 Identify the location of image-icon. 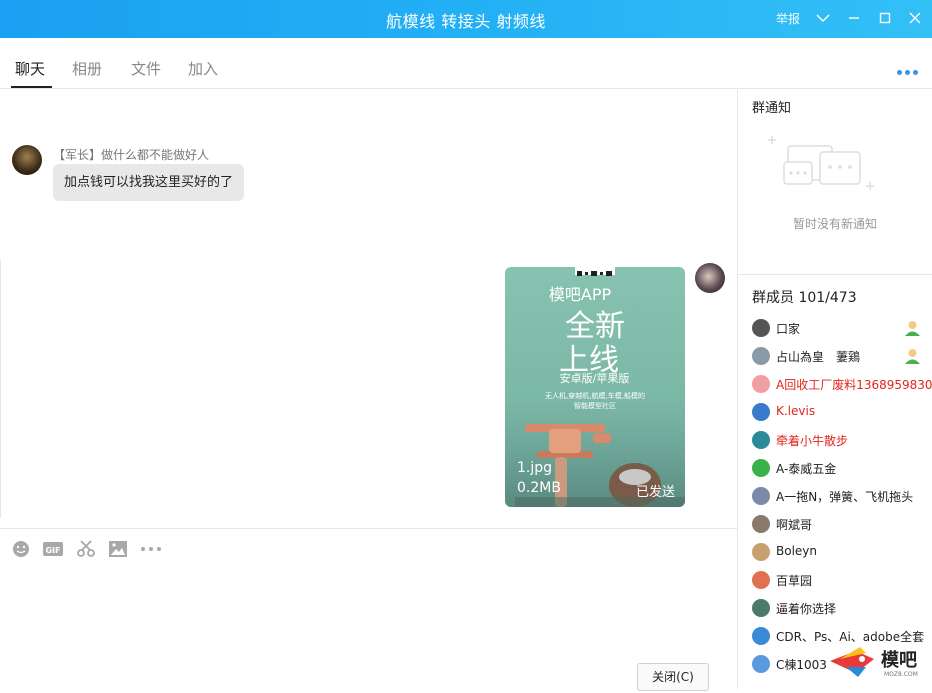
(118, 549).